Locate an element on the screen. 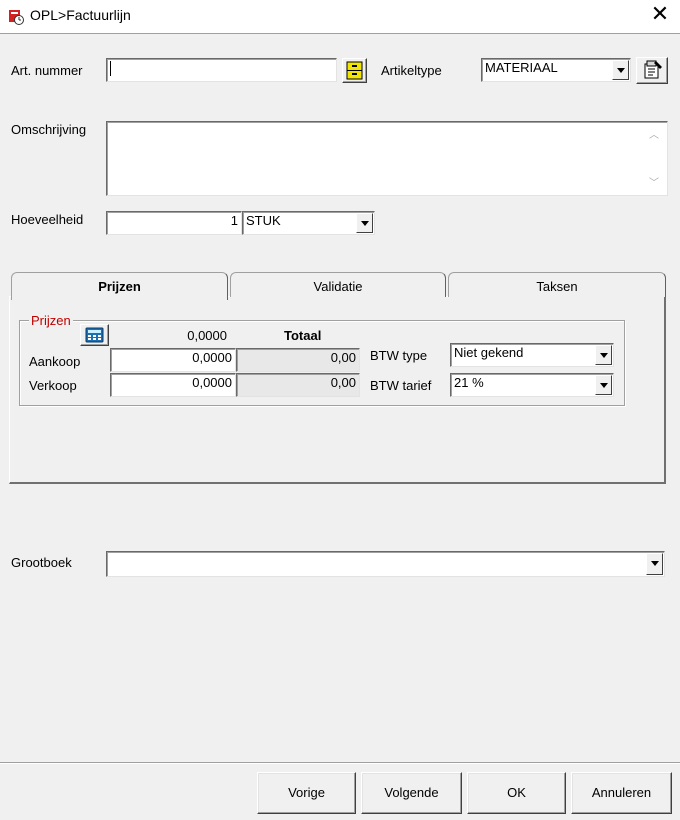 The height and width of the screenshot is (820, 680). vorige-button: Vorige is located at coordinates (306, 793).